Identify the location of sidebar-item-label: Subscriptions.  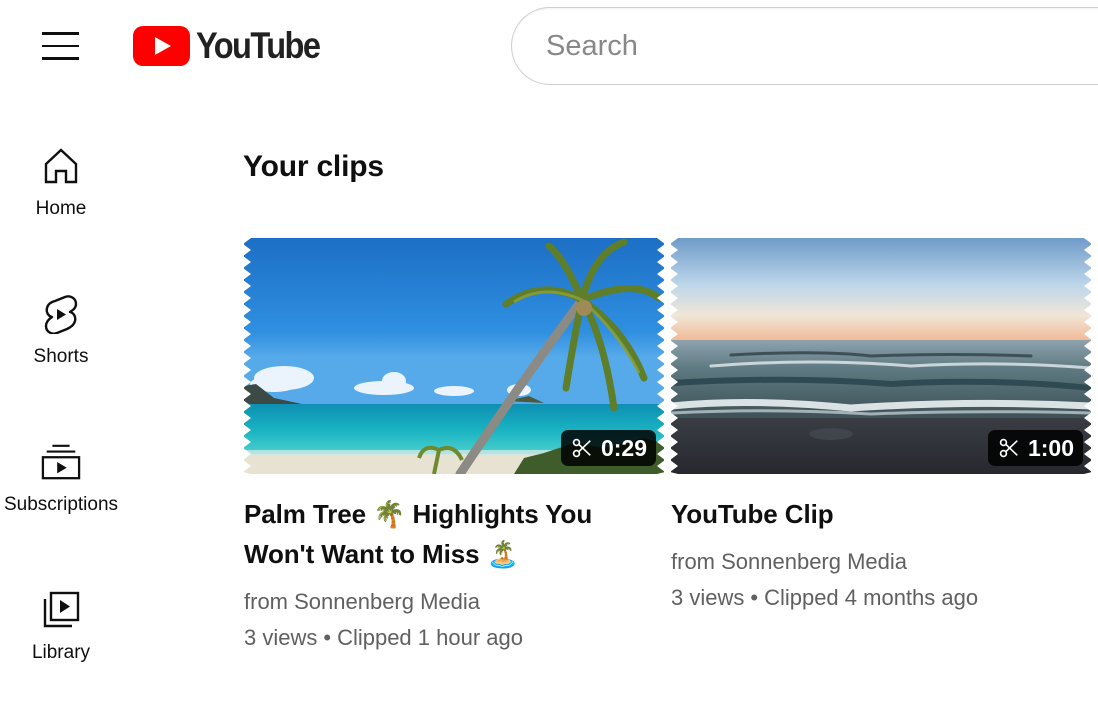
(61, 504).